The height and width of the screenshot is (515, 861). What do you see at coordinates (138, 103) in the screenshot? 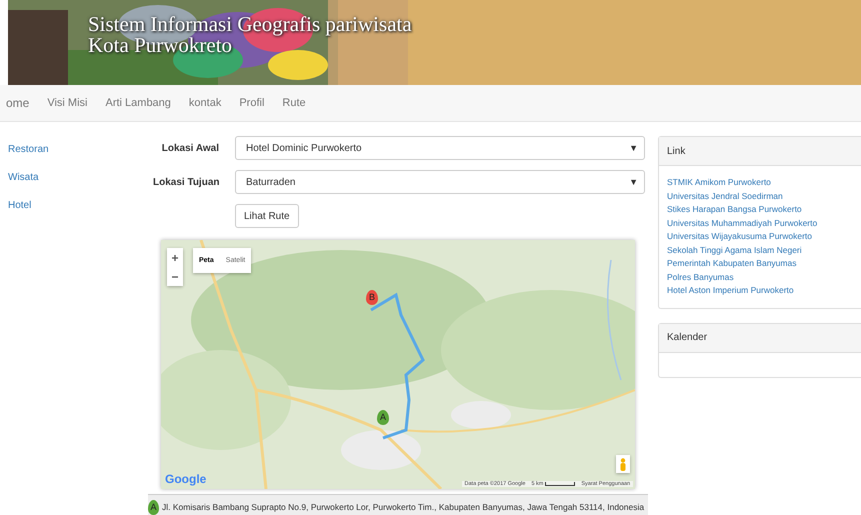
I see `nav-link: Arti Lambang` at bounding box center [138, 103].